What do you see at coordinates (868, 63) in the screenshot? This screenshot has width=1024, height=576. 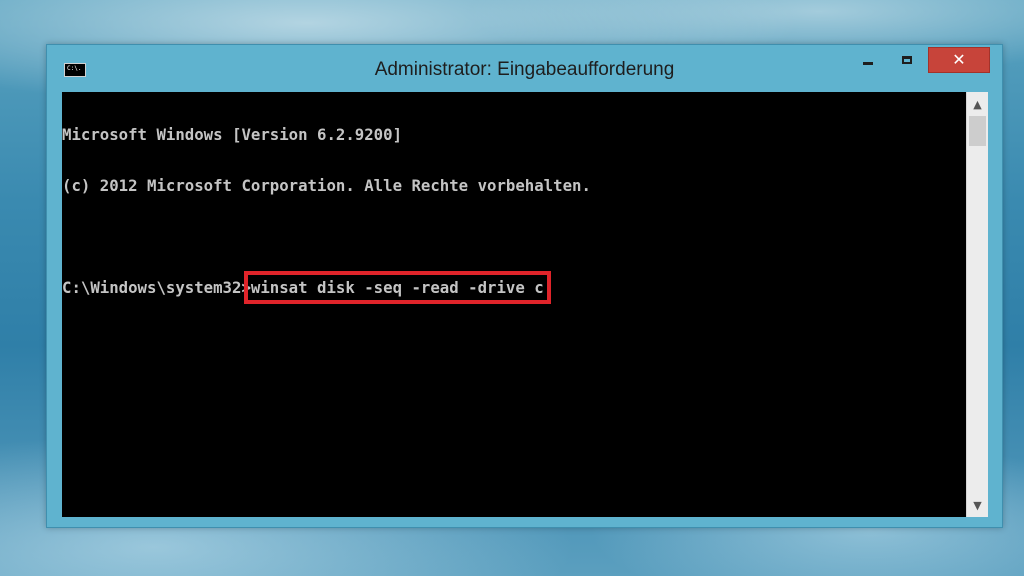 I see `minimize-icon` at bounding box center [868, 63].